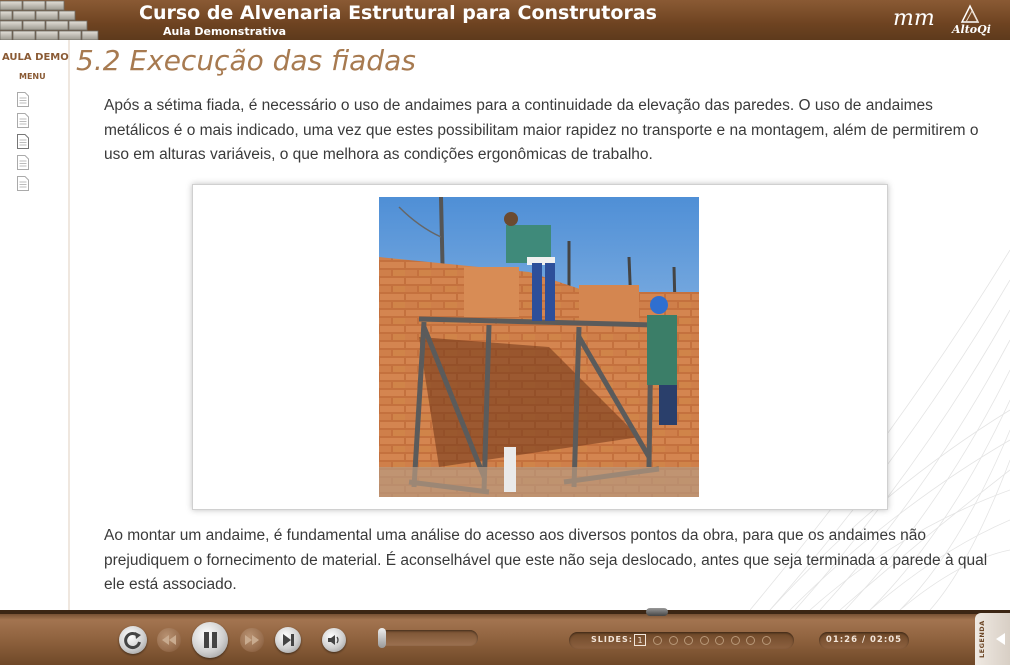 The image size is (1010, 665). I want to click on sidebar: AULA DEMO MENU, so click(35, 326).